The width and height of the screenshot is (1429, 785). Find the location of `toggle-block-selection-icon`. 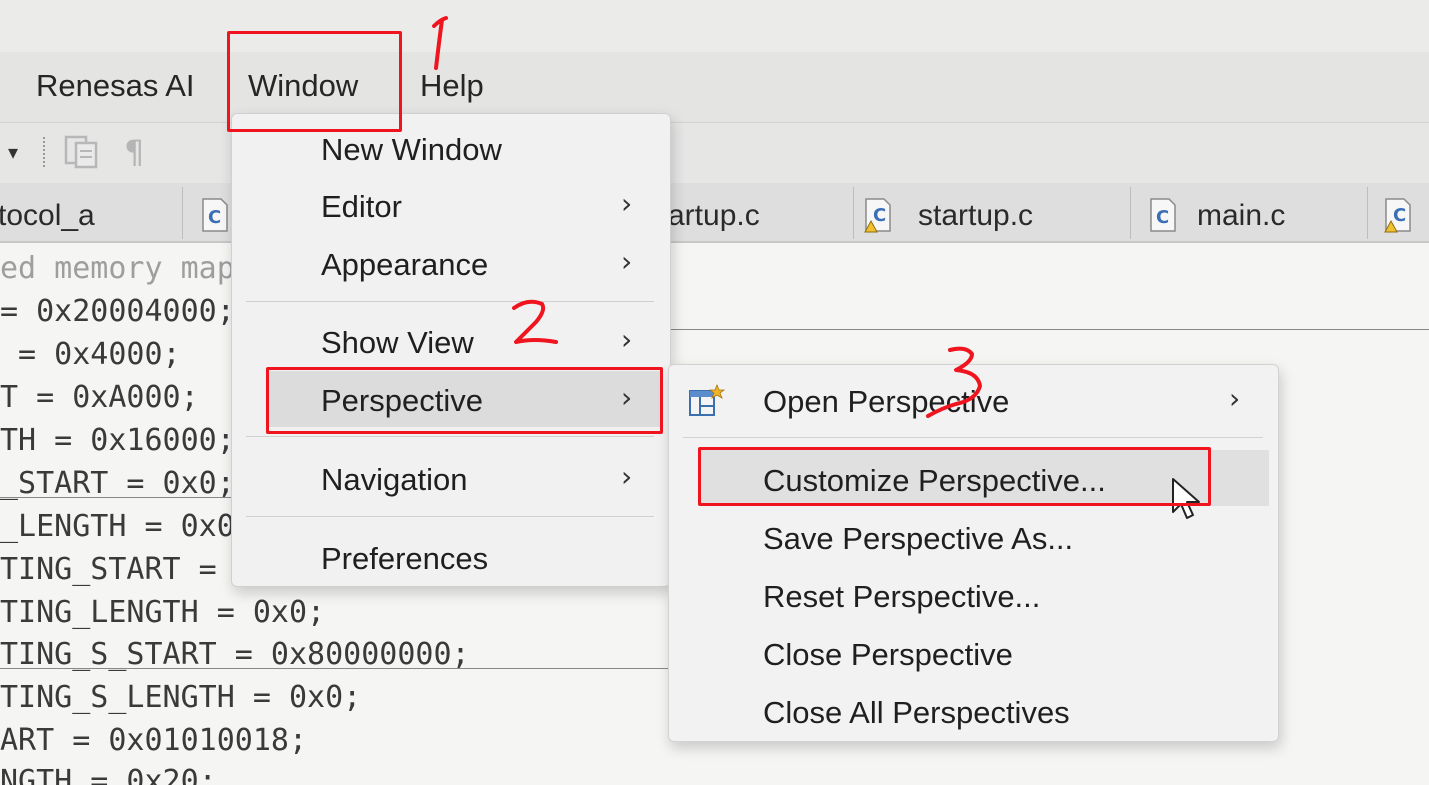

toggle-block-selection-icon is located at coordinates (82, 151).